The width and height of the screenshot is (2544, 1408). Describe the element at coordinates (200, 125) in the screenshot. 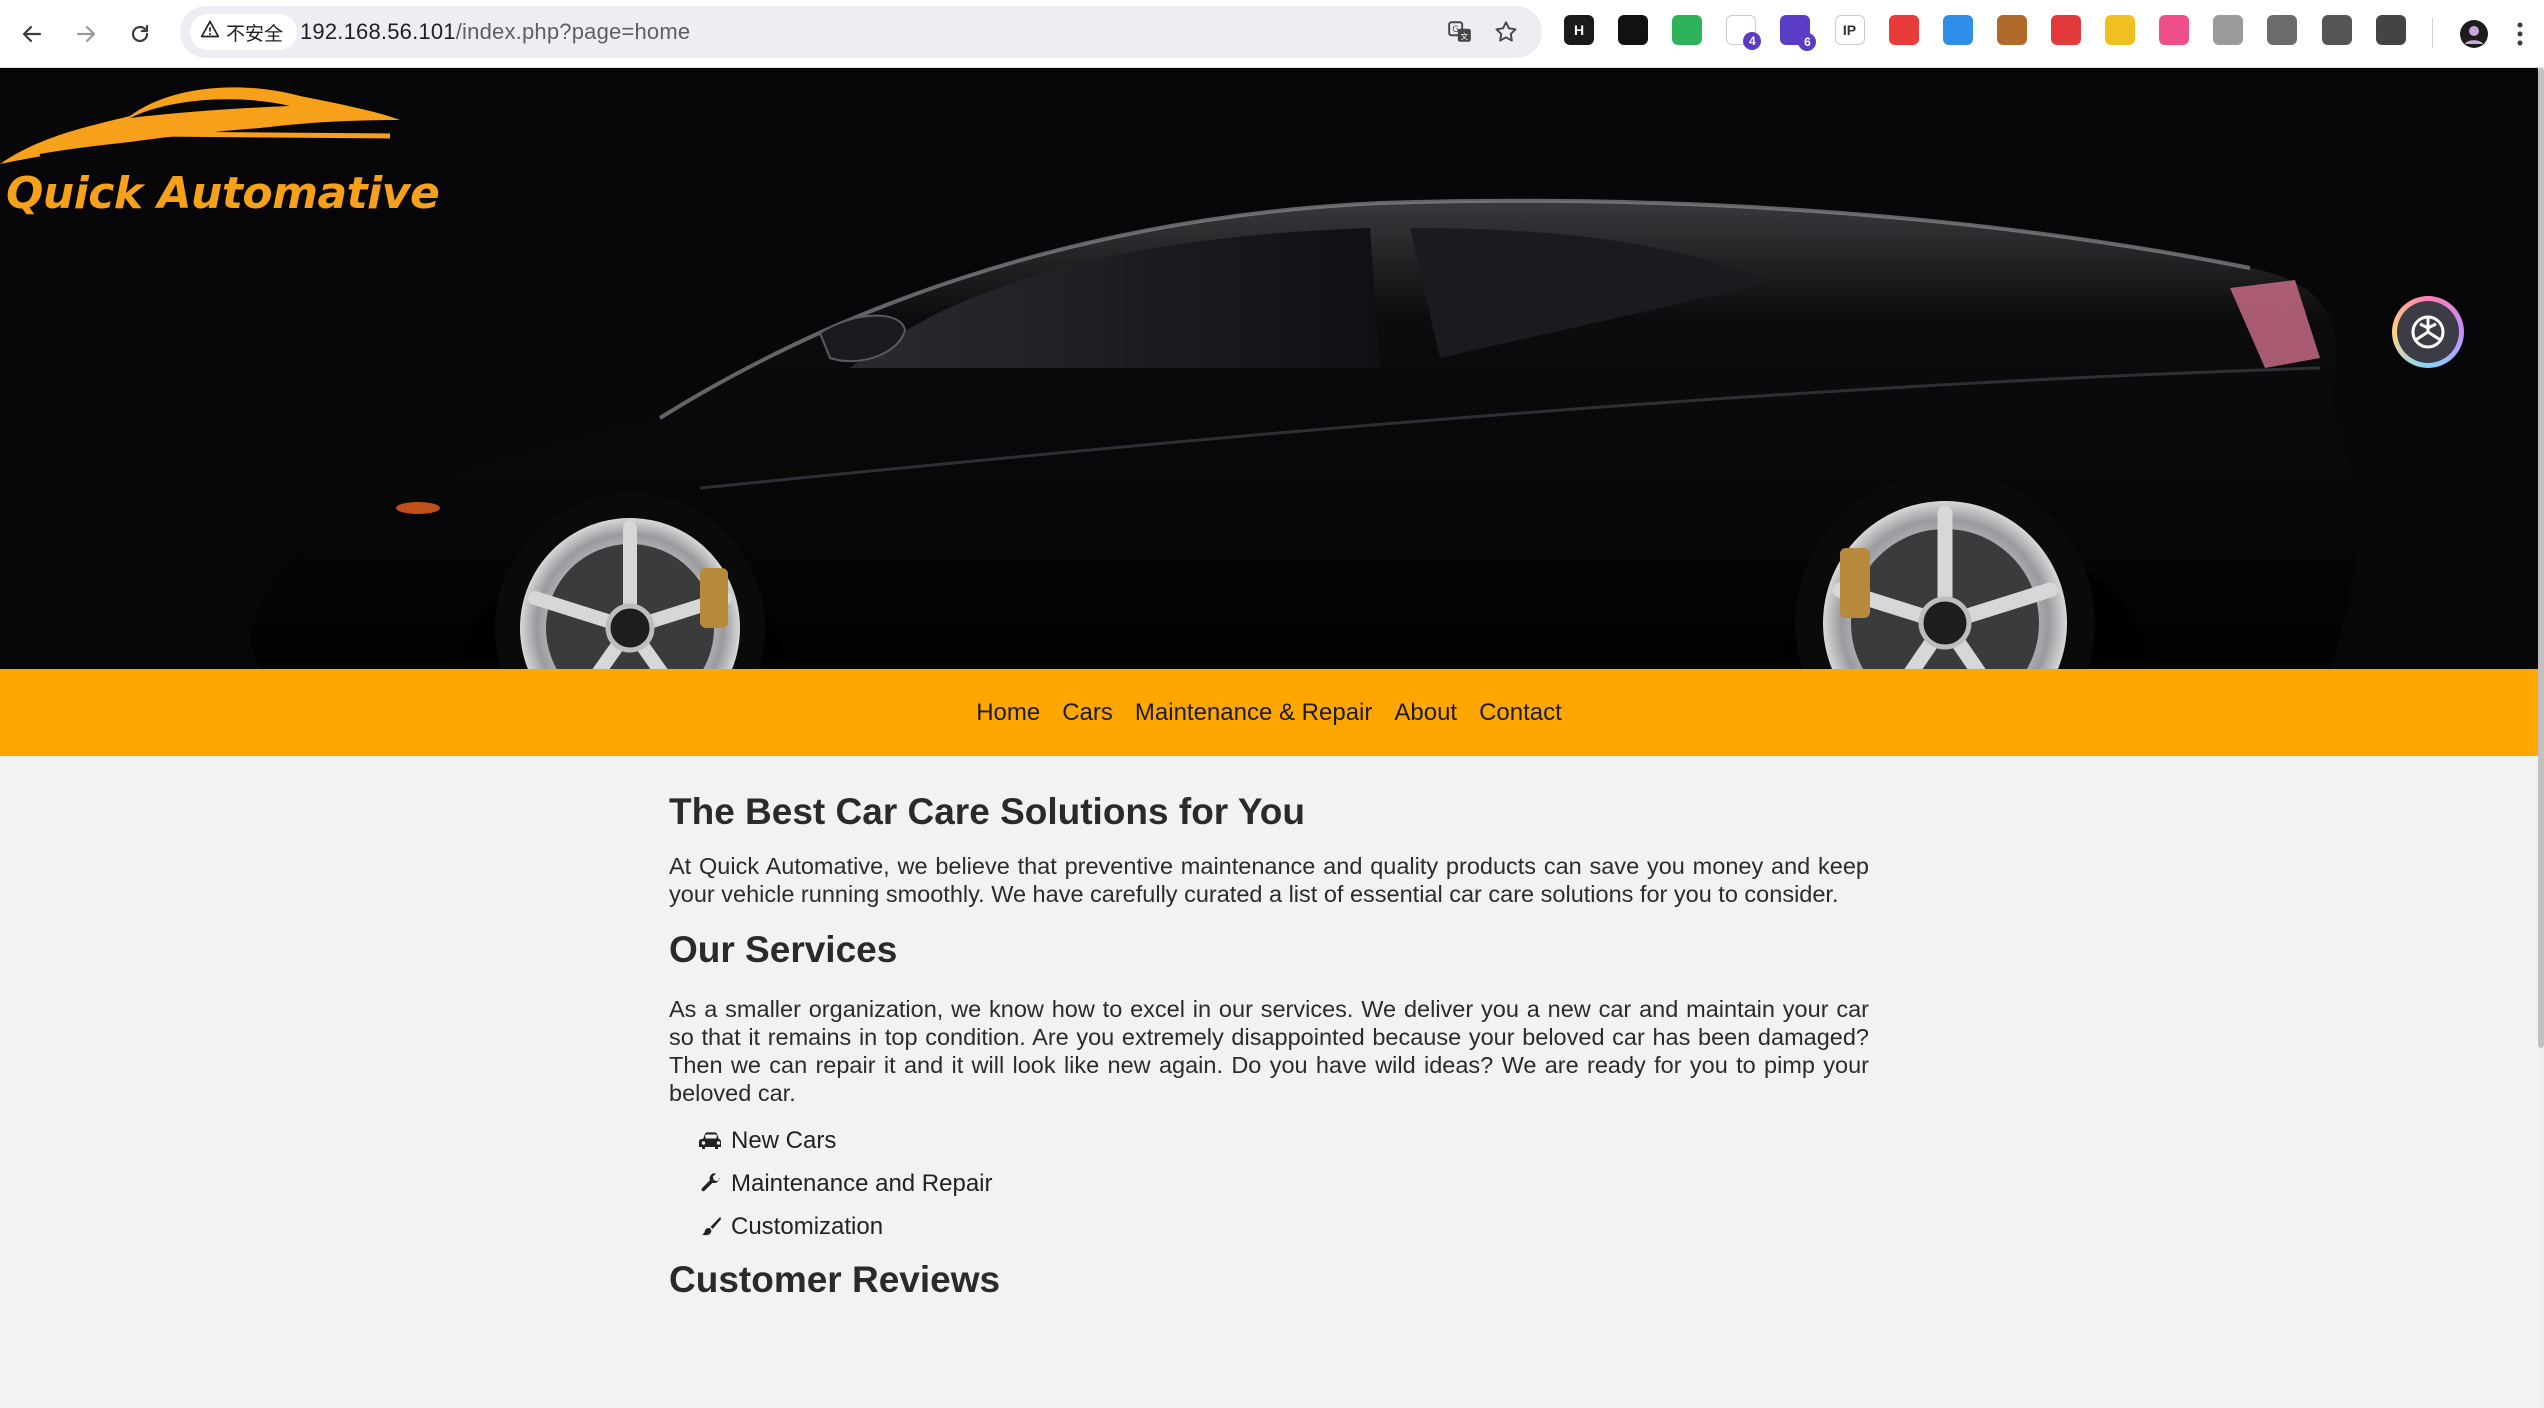

I see `car-logo-icon` at that location.